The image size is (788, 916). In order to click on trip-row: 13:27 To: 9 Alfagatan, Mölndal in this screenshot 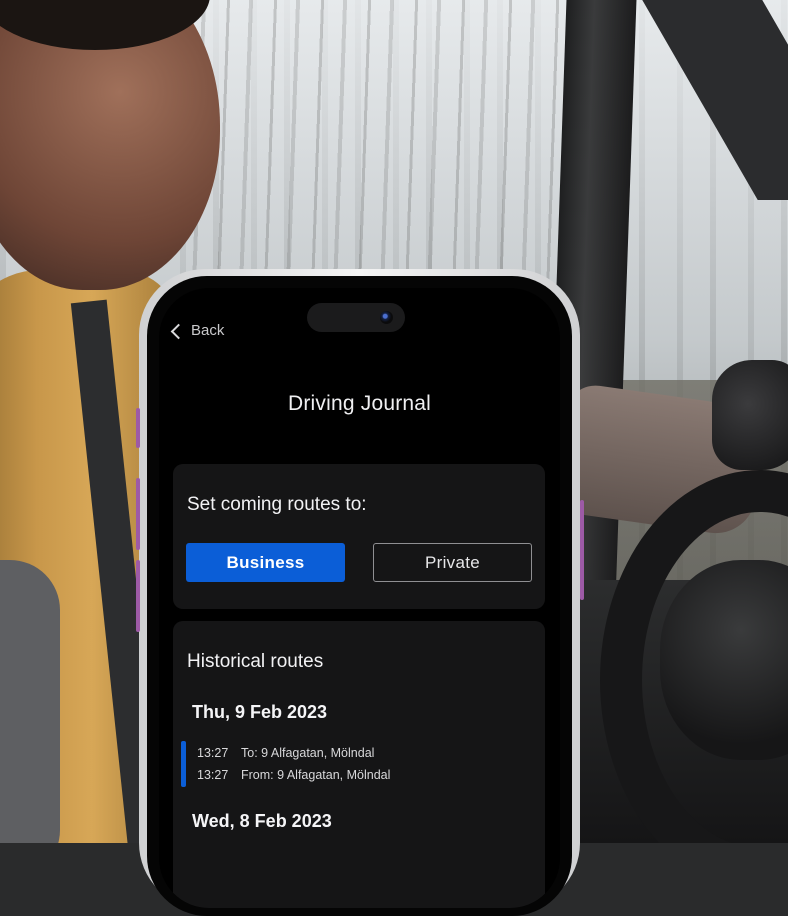, I will do `click(285, 753)`.